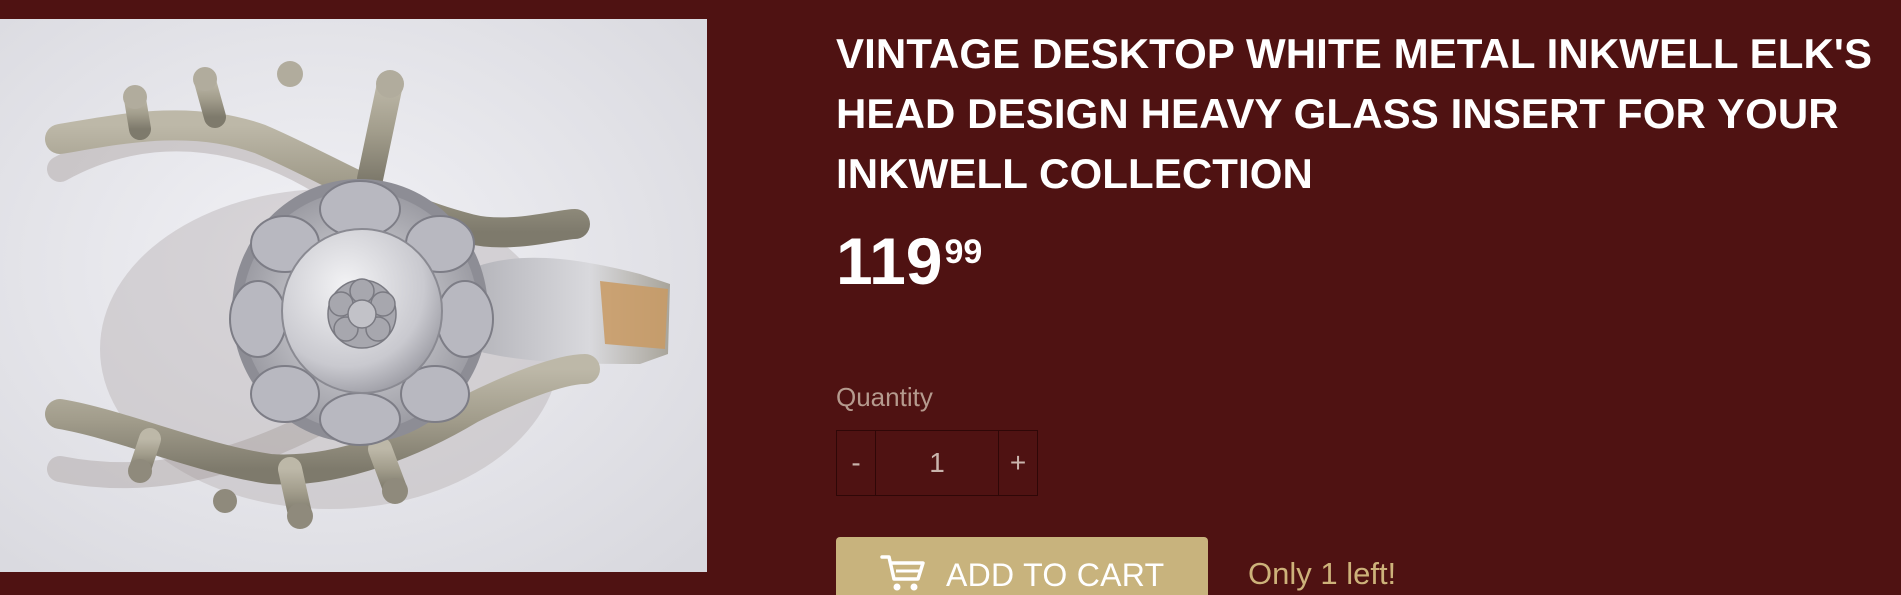 Image resolution: width=1901 pixels, height=595 pixels. I want to click on product-price: 11999, so click(909, 261).